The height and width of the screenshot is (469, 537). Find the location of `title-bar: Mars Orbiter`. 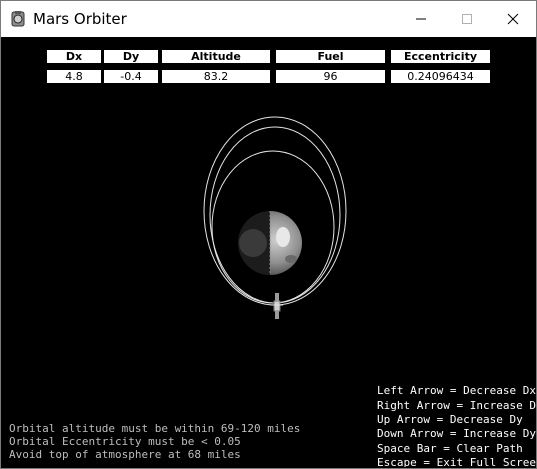

title-bar: Mars Orbiter is located at coordinates (268, 19).